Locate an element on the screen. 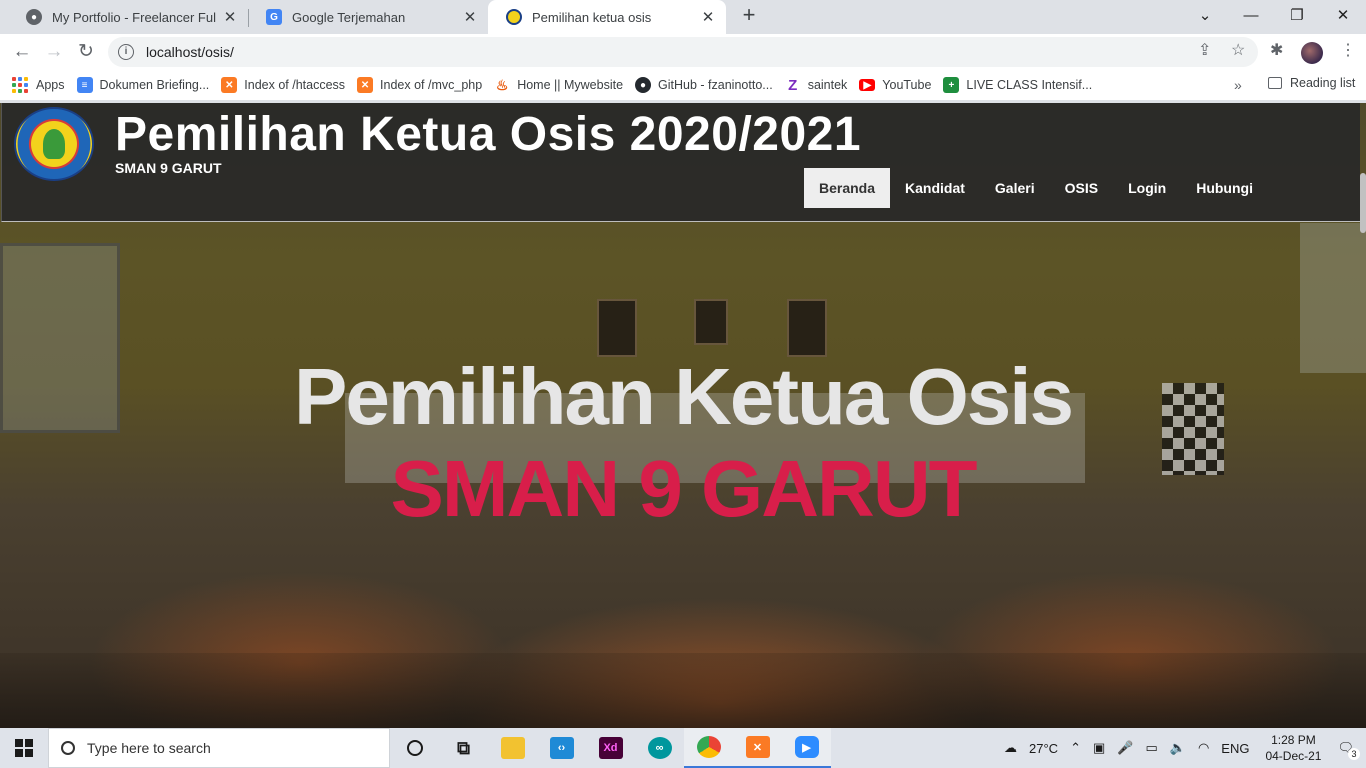 This screenshot has width=1366, height=768. docs-icon: ≡ is located at coordinates (84, 85).